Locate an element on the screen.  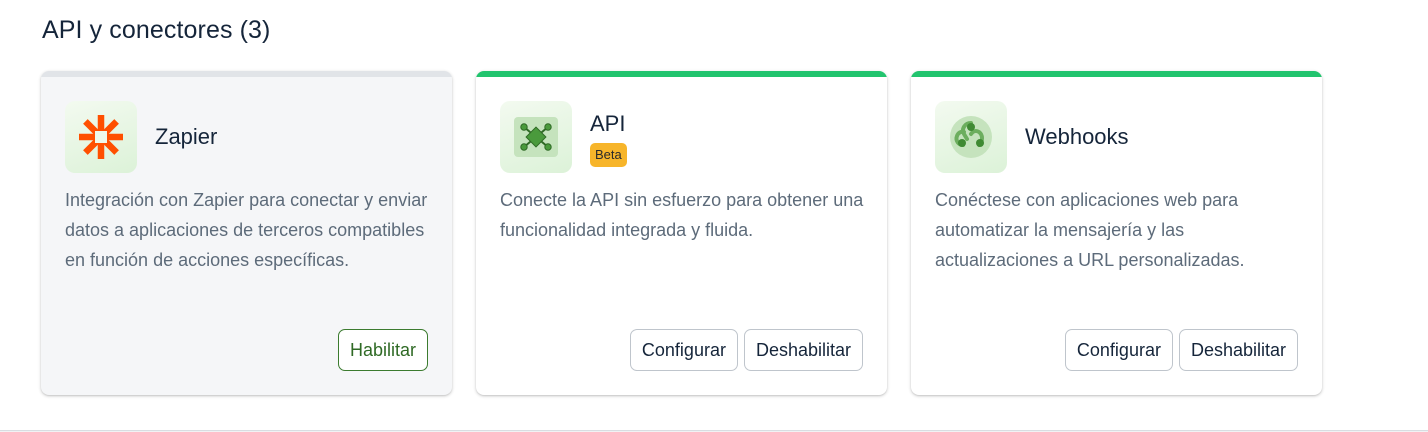
card-title: API is located at coordinates (608, 123).